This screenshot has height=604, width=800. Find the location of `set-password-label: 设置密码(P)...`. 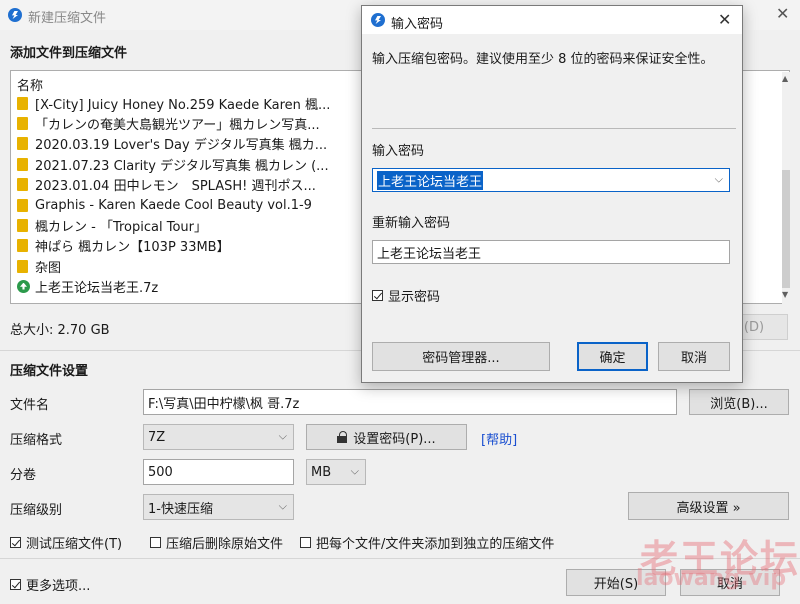

set-password-label: 设置密码(P)... is located at coordinates (394, 439).